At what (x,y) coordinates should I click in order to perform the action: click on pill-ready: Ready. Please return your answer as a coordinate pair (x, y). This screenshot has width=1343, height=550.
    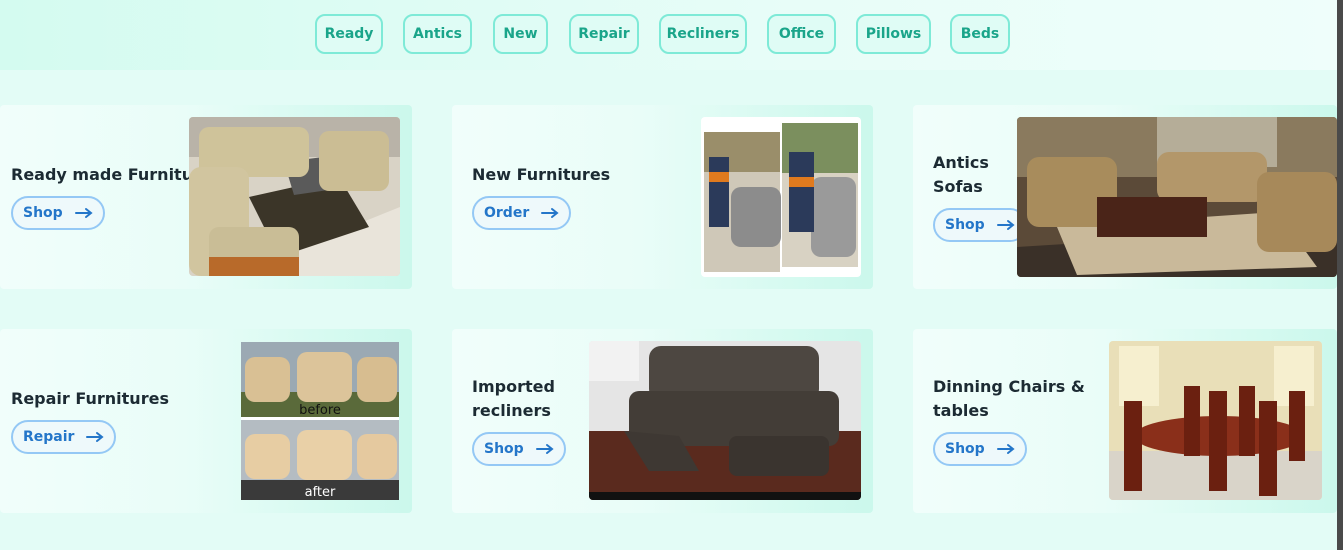
    Looking at the image, I should click on (349, 34).